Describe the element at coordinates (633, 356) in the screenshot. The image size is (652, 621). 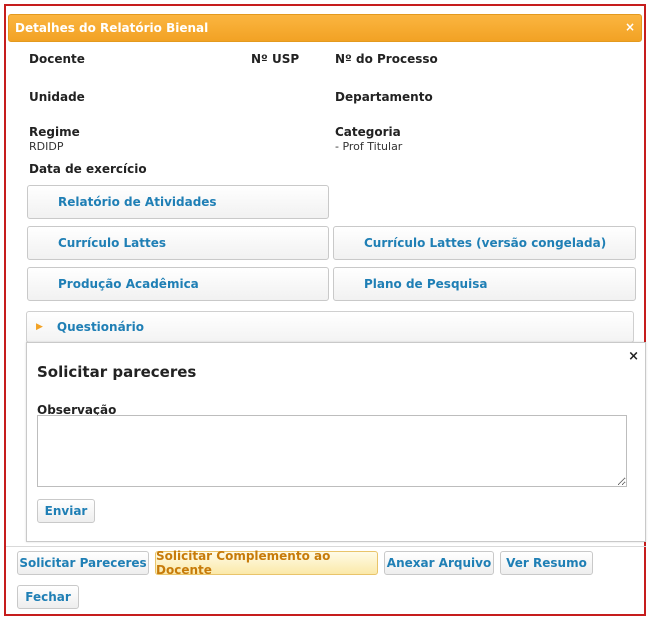
I see `dialog-close-icon: ×` at that location.